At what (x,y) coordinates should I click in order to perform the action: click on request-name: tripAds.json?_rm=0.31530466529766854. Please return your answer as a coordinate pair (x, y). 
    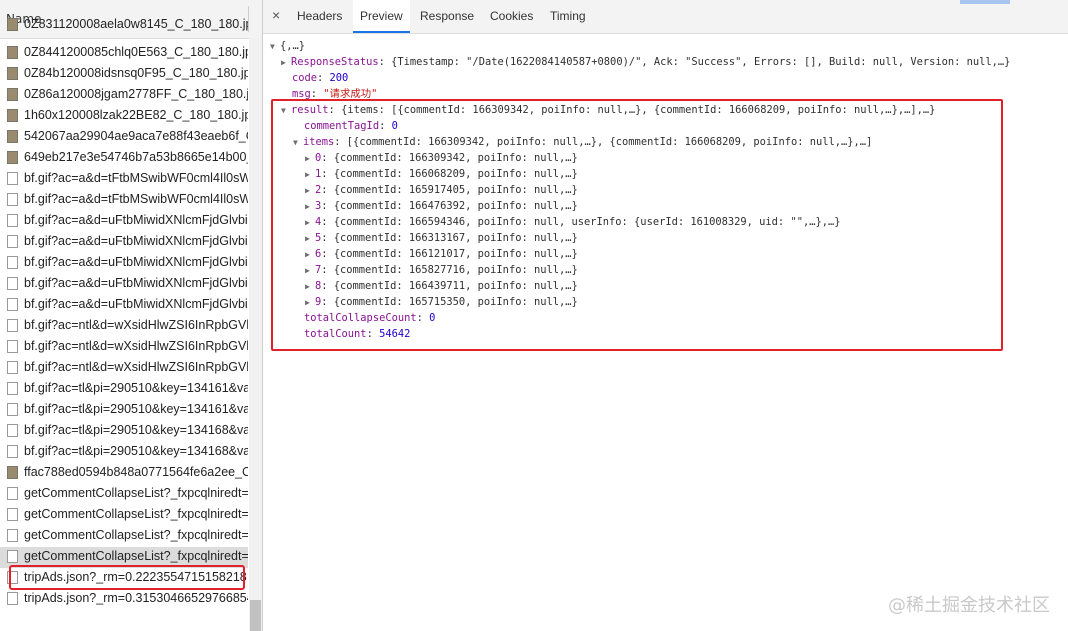
    Looking at the image, I should click on (136, 598).